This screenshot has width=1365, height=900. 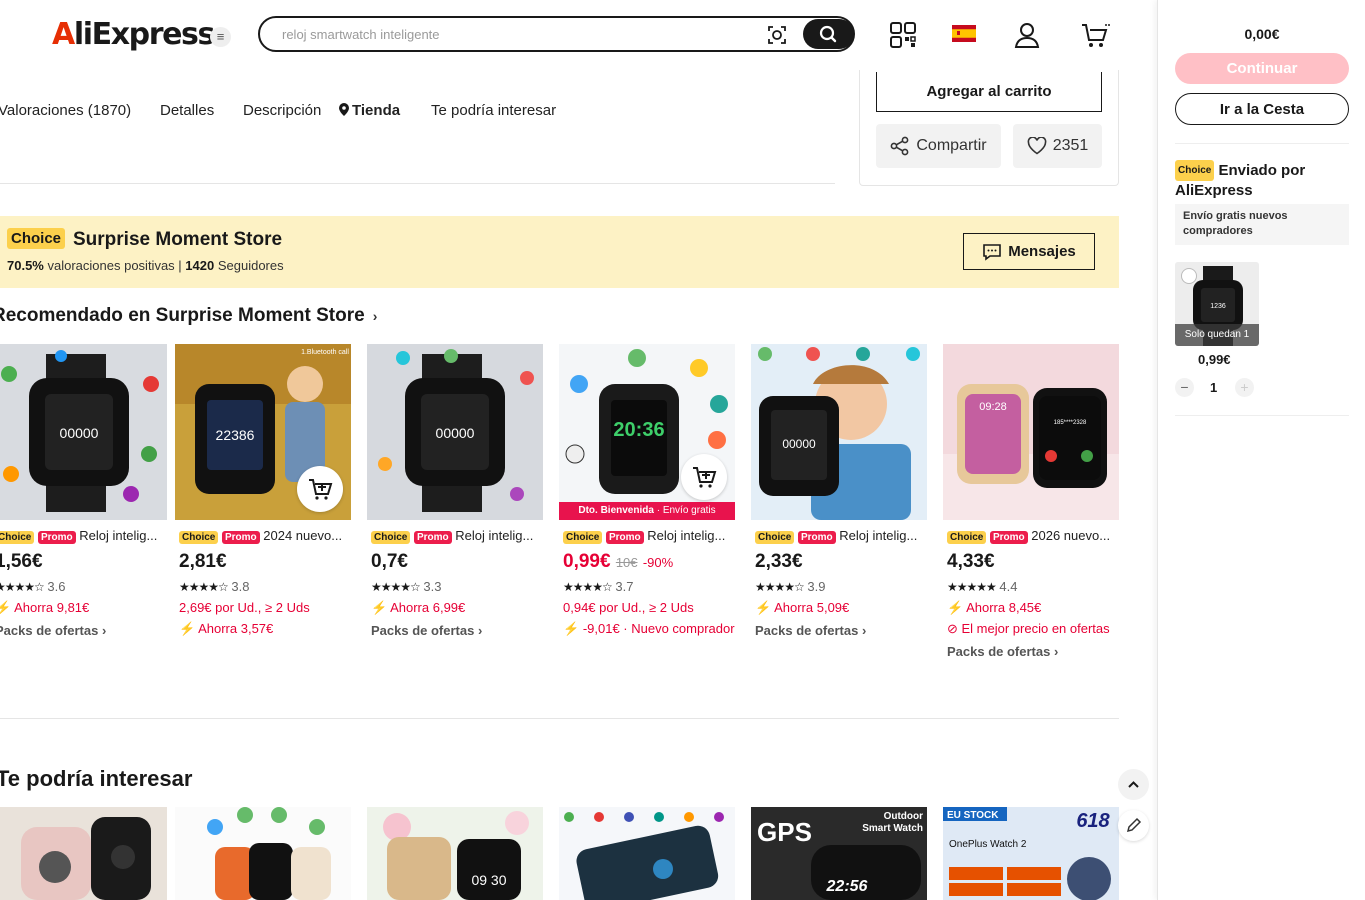 I want to click on tab-recommendations: Te podría interesar, so click(x=493, y=110).